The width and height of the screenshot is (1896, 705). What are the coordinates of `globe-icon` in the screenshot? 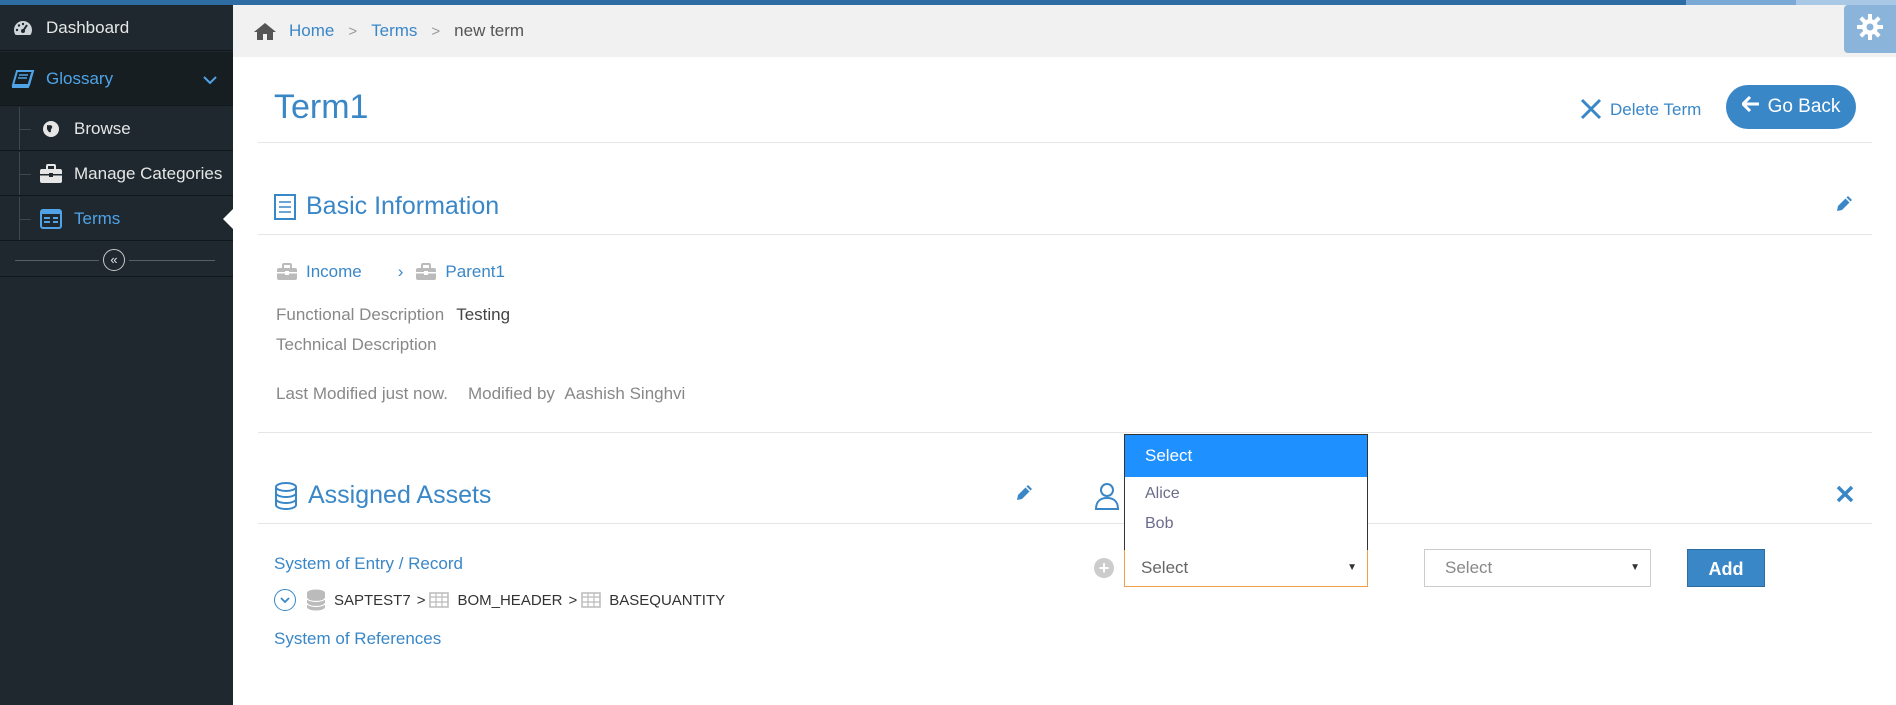 It's located at (51, 129).